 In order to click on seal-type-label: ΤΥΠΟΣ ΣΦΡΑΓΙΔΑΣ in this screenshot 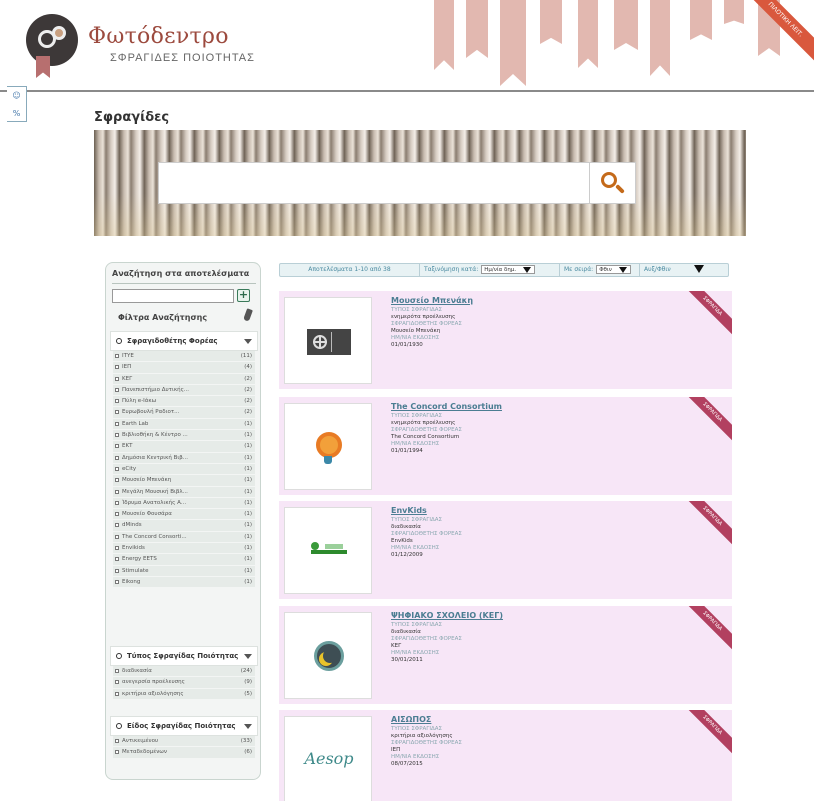, I will do `click(416, 310)`.